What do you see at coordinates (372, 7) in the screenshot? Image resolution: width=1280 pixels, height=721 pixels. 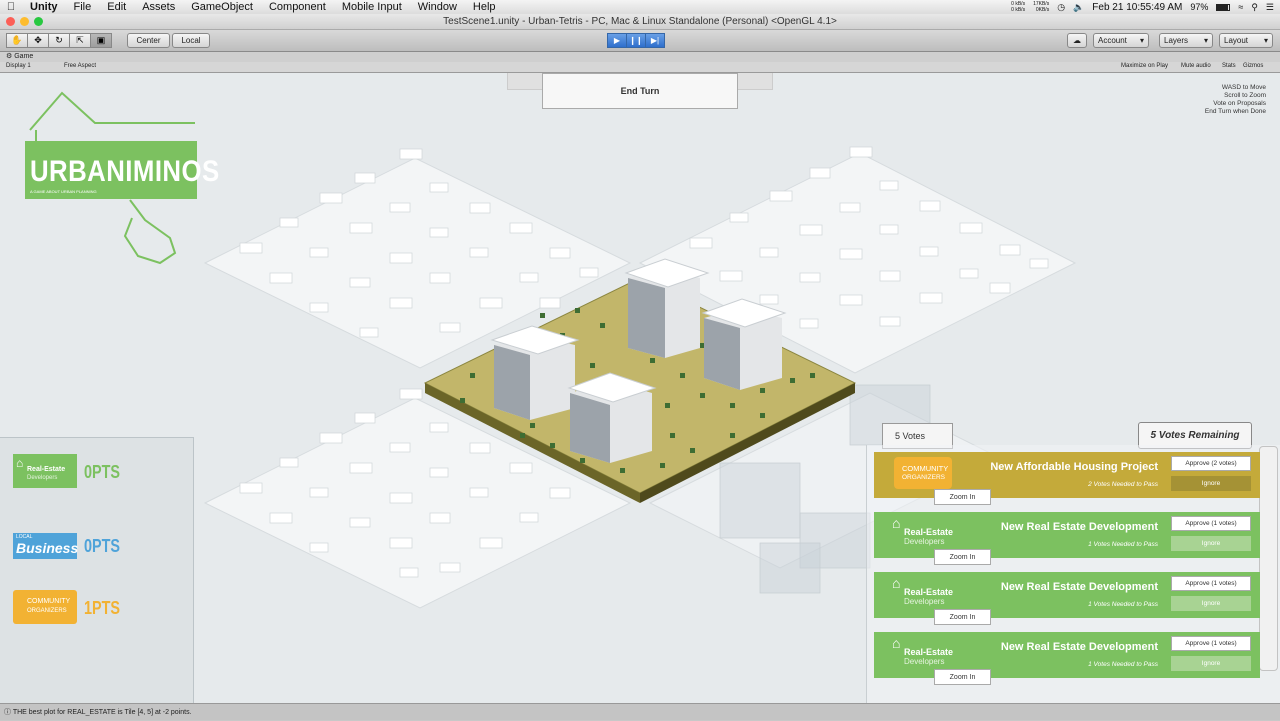 I see `menu-mobile-input: Mobile Input` at bounding box center [372, 7].